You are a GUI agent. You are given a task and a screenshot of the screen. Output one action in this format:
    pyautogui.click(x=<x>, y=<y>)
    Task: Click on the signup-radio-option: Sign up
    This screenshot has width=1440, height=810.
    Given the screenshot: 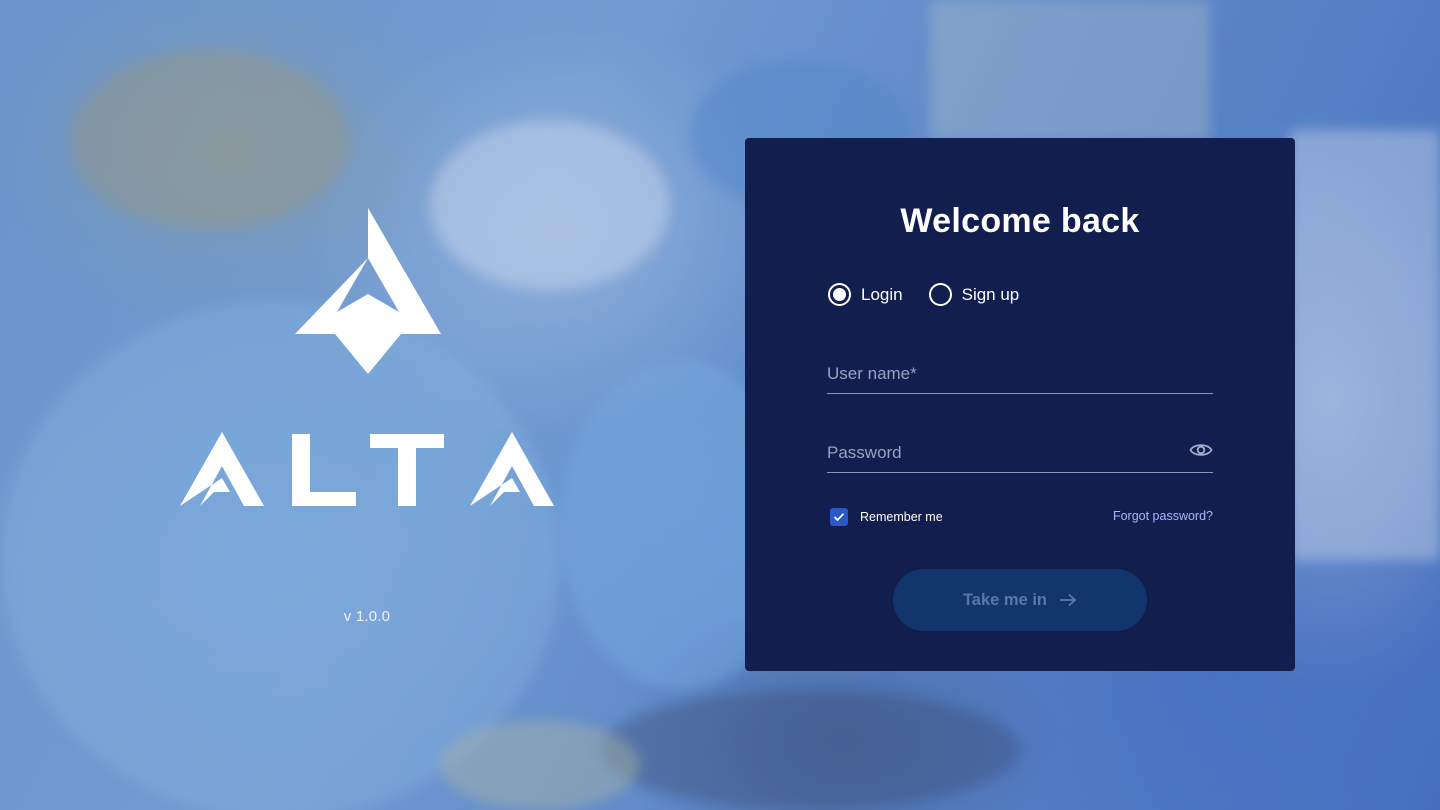 What is the action you would take?
    pyautogui.click(x=974, y=294)
    